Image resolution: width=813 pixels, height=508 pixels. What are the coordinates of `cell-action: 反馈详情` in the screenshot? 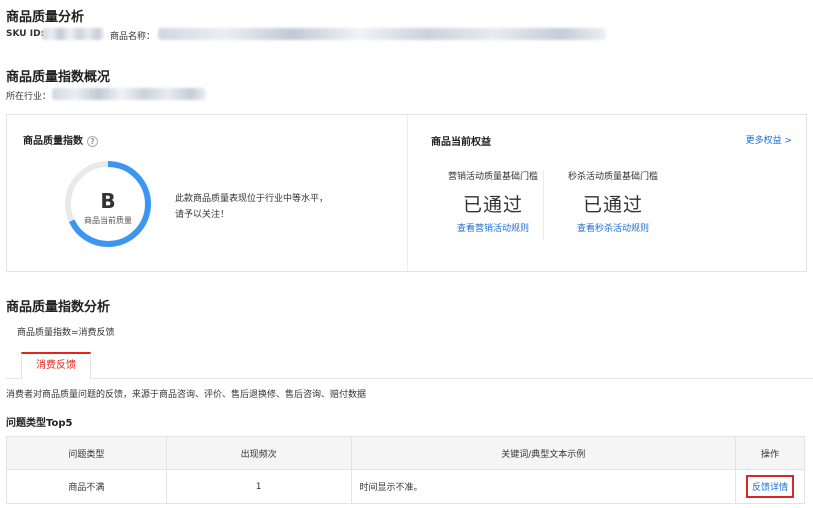 It's located at (770, 486).